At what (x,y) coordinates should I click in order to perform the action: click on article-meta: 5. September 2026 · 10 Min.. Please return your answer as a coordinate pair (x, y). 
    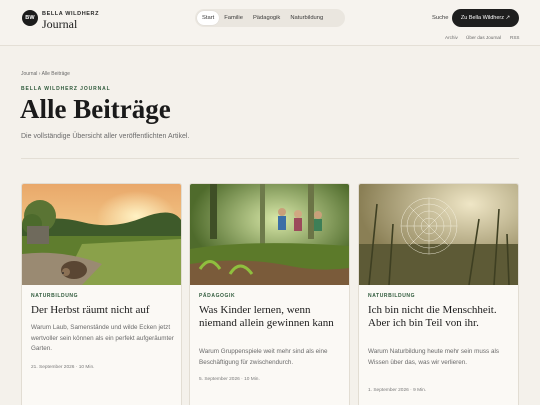
    Looking at the image, I should click on (229, 379).